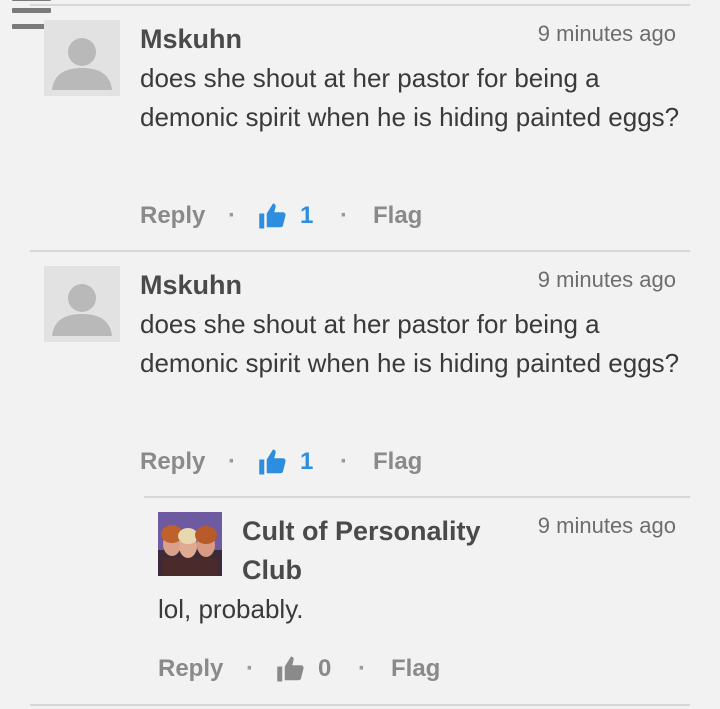 The width and height of the screenshot is (720, 709). Describe the element at coordinates (231, 609) in the screenshot. I see `comment-body: lol, probably.` at that location.